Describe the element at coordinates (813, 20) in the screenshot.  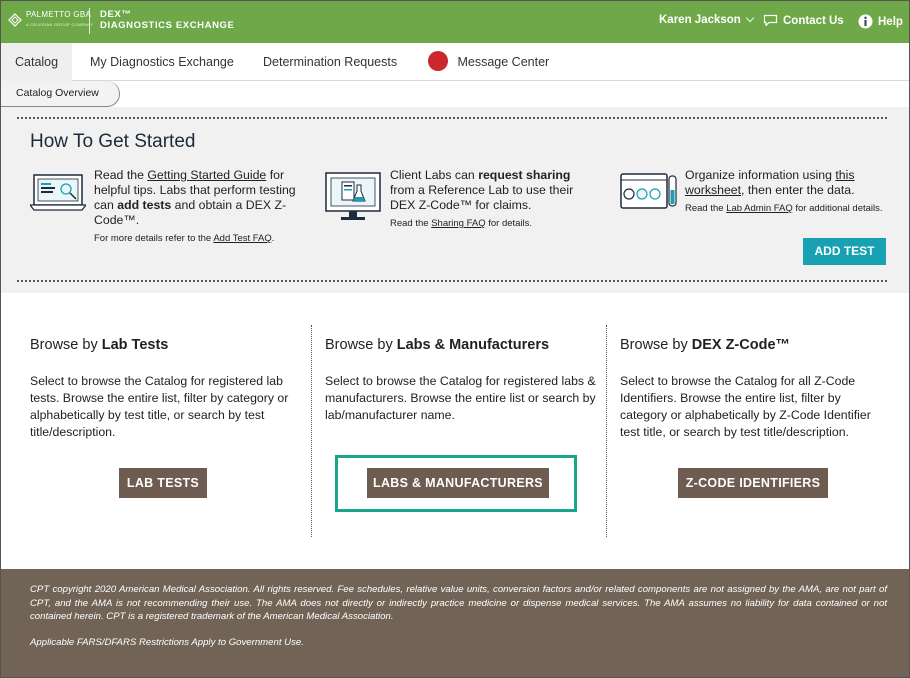
I see `contact-us-label: Contact Us` at that location.